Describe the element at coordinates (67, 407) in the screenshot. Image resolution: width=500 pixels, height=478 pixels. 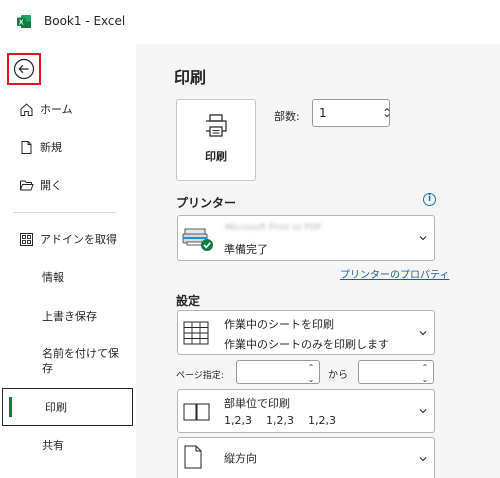
I see `sidebar-item-print: 印刷` at that location.